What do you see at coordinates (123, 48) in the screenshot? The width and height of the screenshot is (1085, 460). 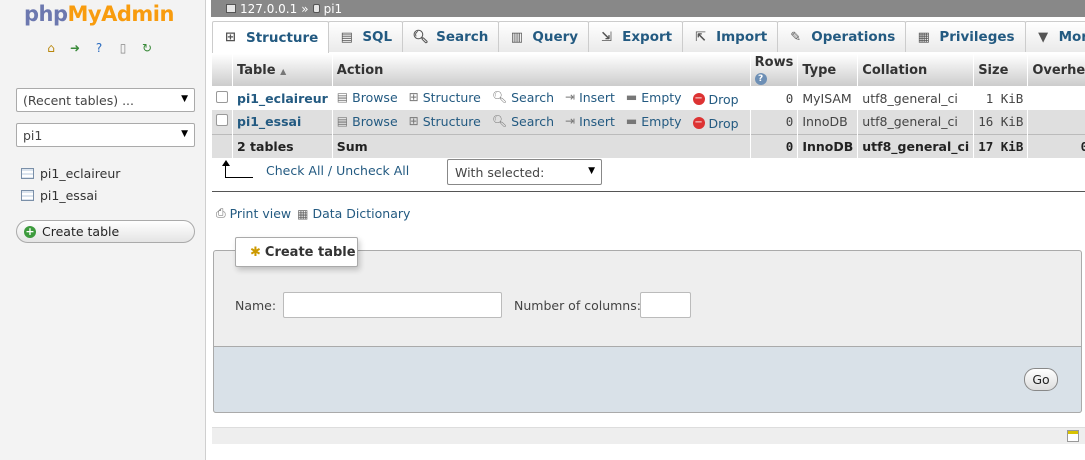 I see `docs-icon: ▯` at bounding box center [123, 48].